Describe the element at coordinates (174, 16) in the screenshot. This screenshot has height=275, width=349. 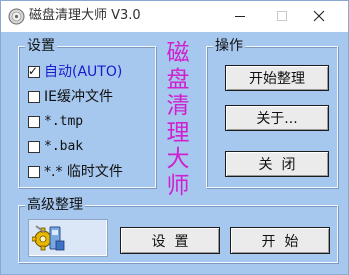
I see `title-bar: 磁盘清理大师 V3.0` at that location.